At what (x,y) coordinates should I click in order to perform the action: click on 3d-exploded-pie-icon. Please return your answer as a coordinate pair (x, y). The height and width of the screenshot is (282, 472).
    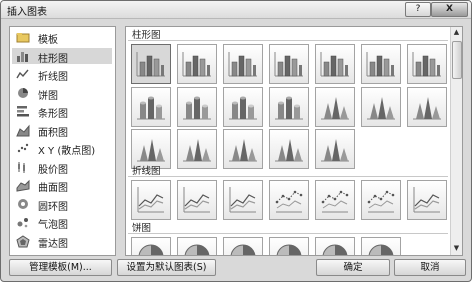
    Looking at the image, I should click on (335, 246).